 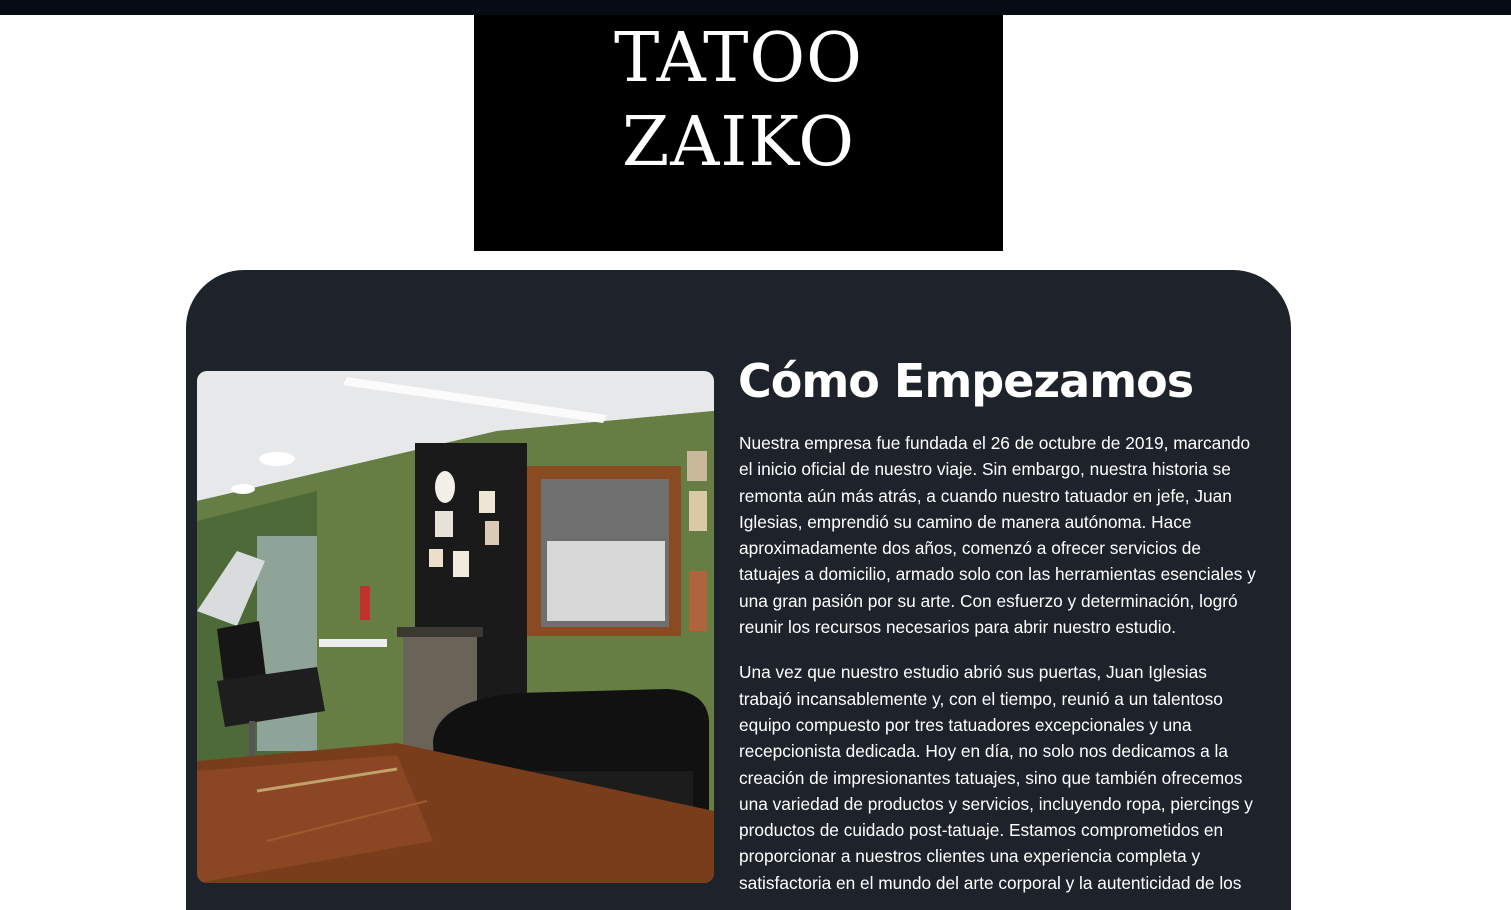 I want to click on top-bar, so click(x=755, y=7).